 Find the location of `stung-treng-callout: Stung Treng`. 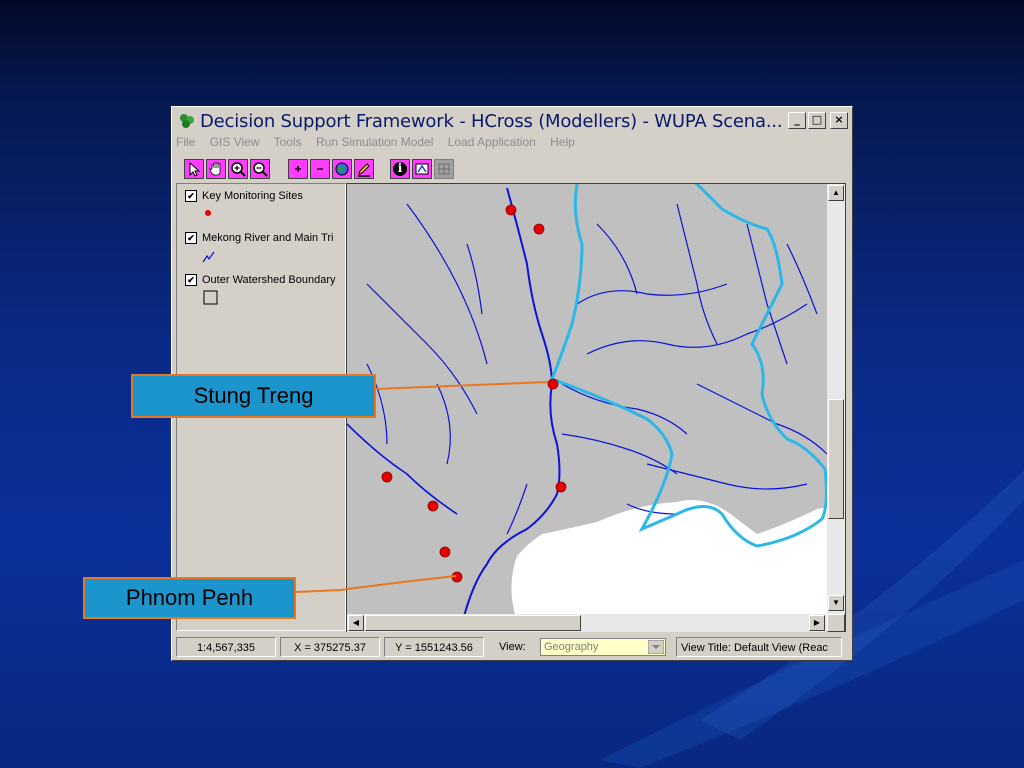

stung-treng-callout: Stung Treng is located at coordinates (253, 396).